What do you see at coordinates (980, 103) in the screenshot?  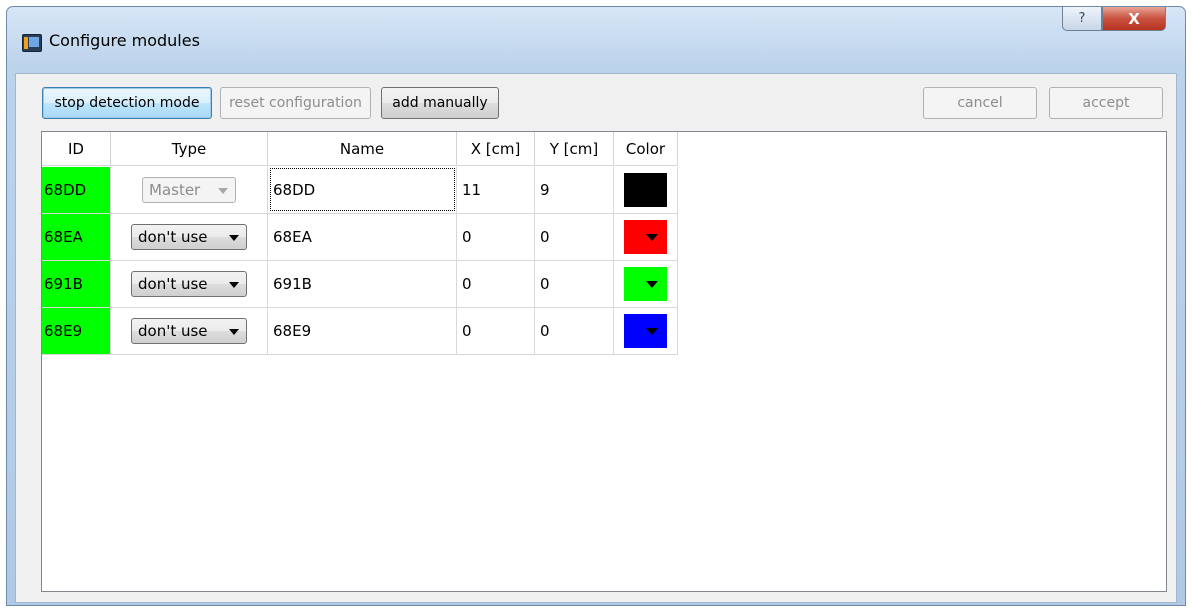 I see `cancel-button: cancel` at bounding box center [980, 103].